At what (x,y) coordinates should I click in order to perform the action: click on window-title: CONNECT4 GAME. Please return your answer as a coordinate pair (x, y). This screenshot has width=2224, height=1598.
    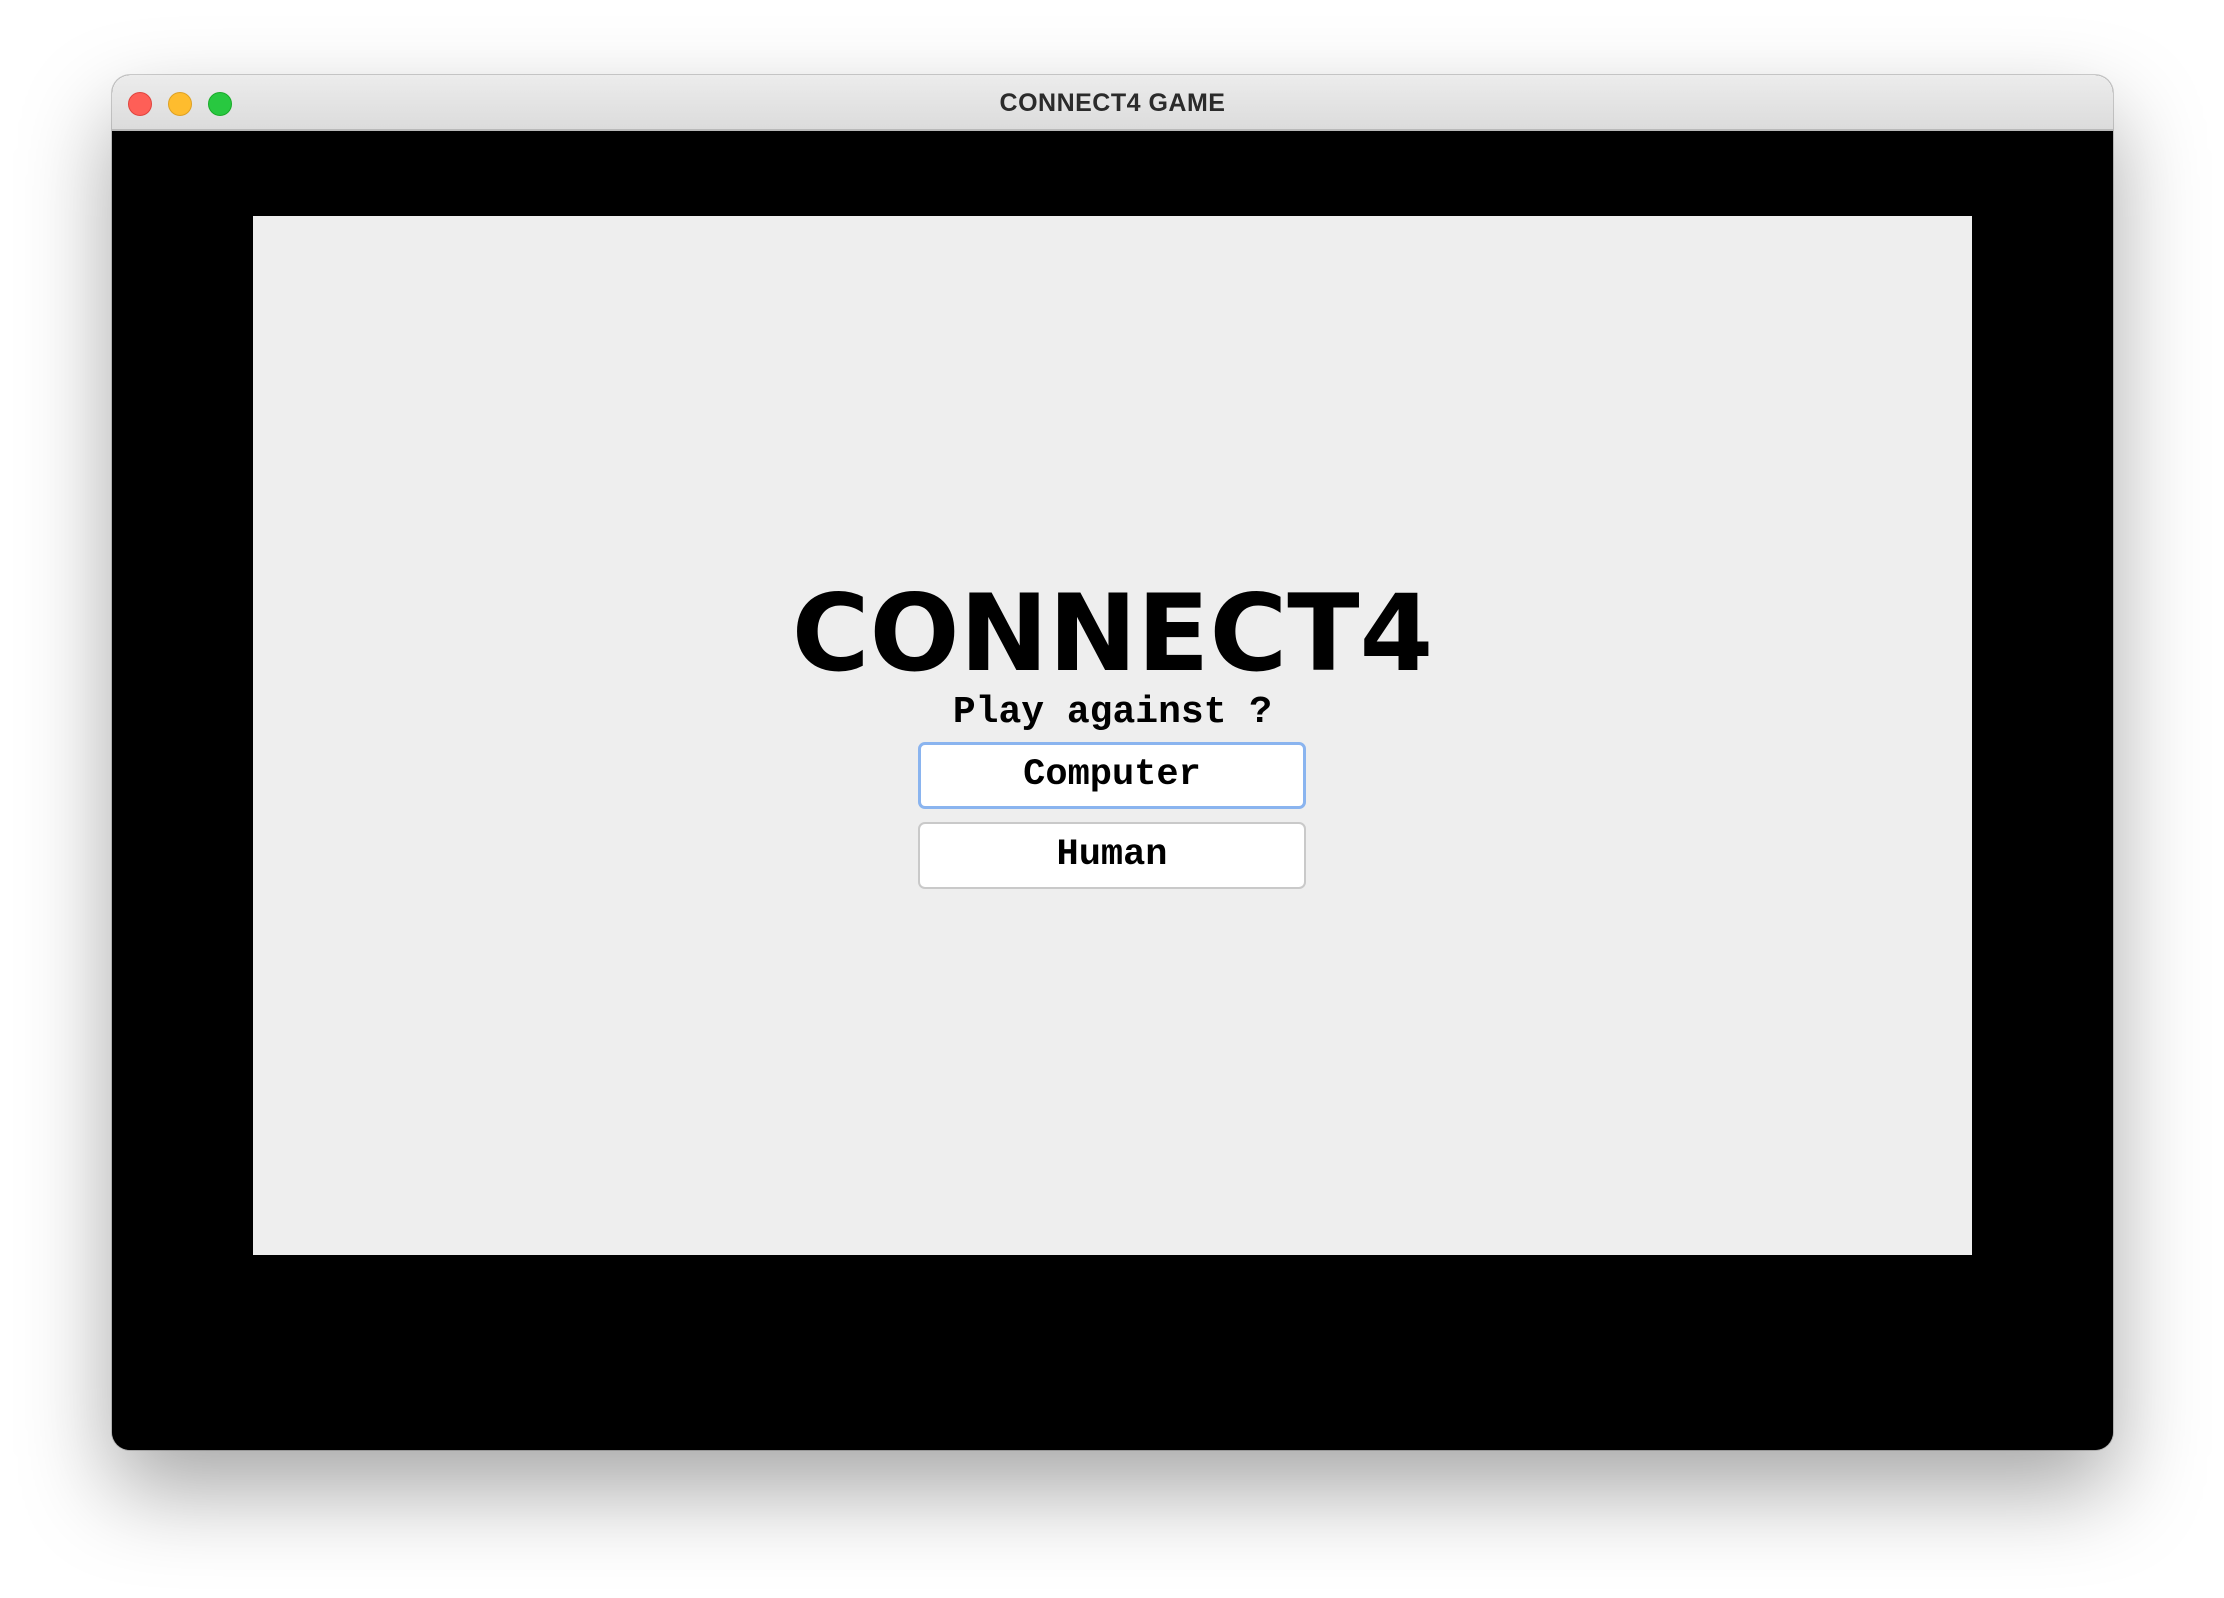
    Looking at the image, I should click on (1112, 103).